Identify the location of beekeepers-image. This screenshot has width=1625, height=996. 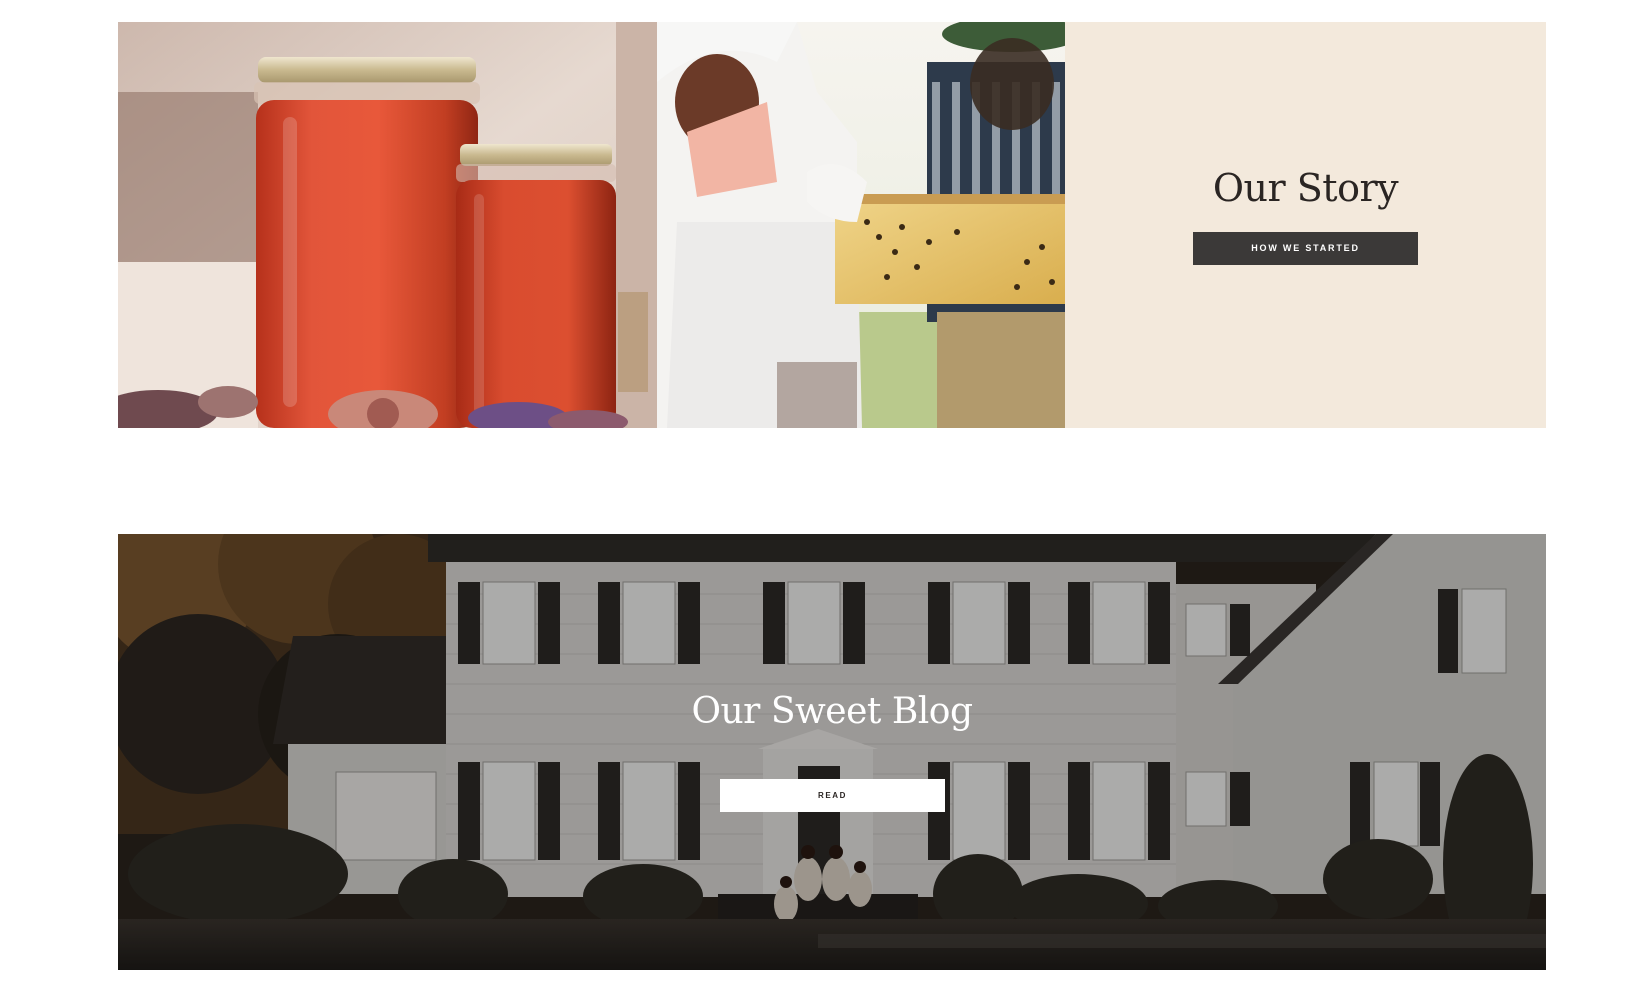
(861, 225).